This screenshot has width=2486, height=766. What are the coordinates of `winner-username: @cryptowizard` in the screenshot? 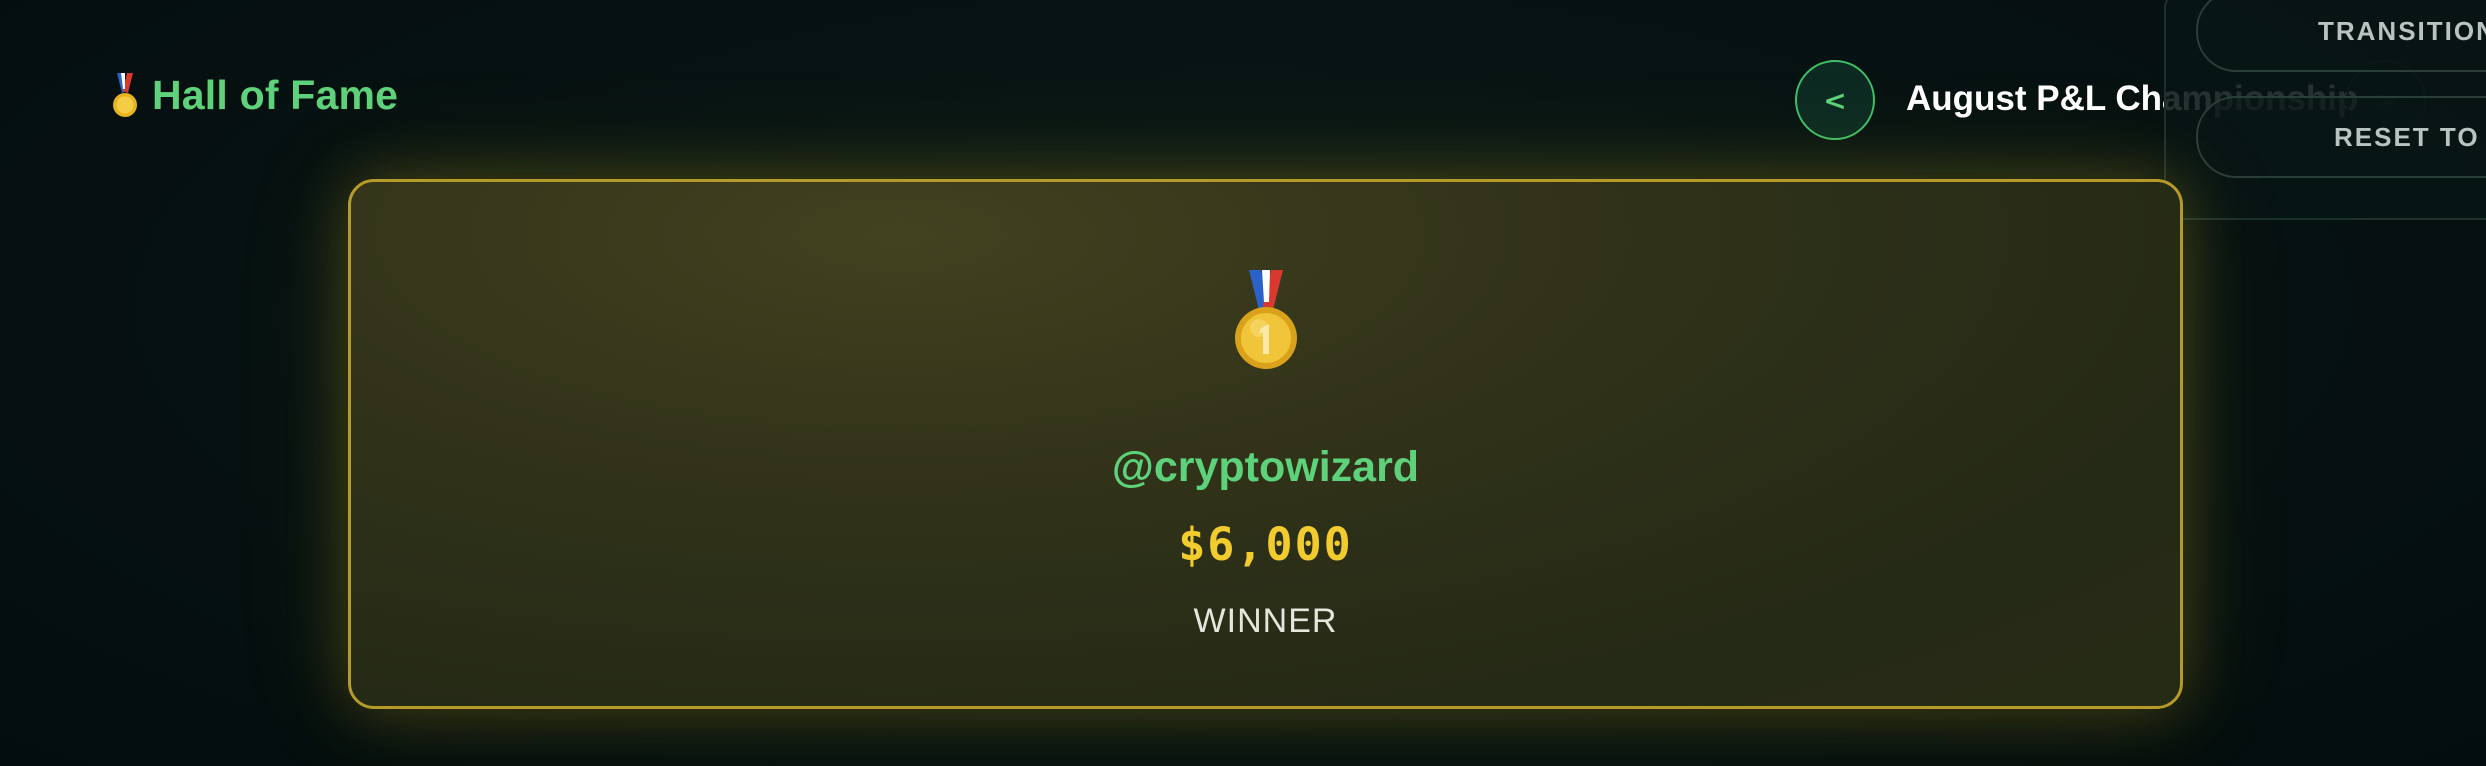 It's located at (1265, 467).